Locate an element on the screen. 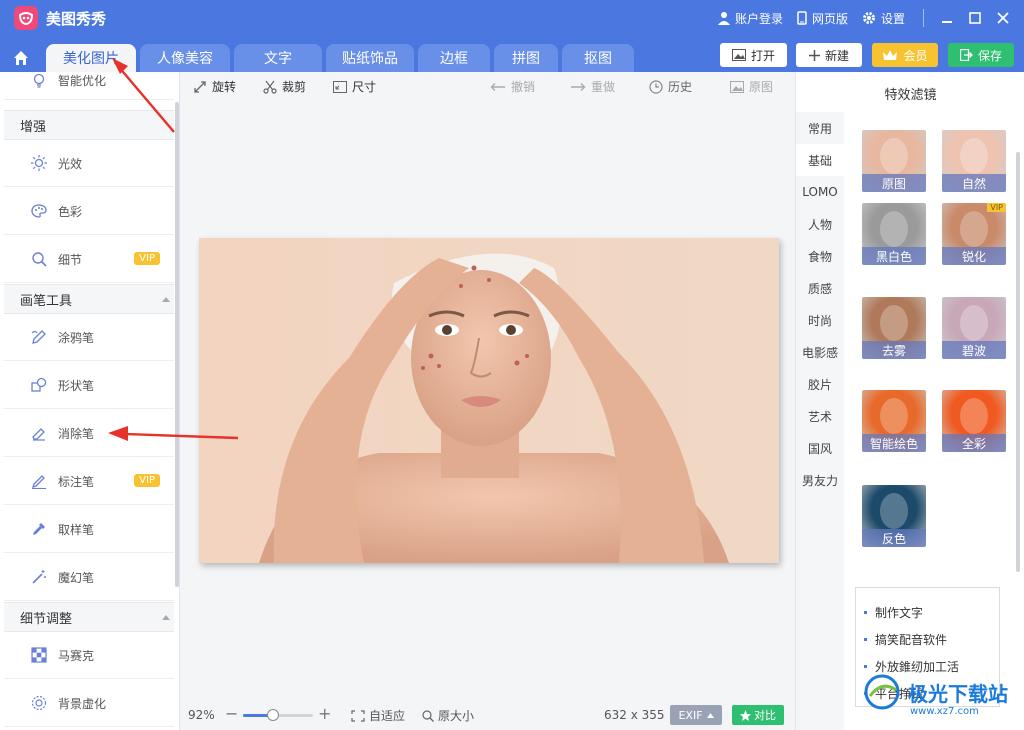 The image size is (1024, 730). undo-button: 撤销 is located at coordinates (512, 86).